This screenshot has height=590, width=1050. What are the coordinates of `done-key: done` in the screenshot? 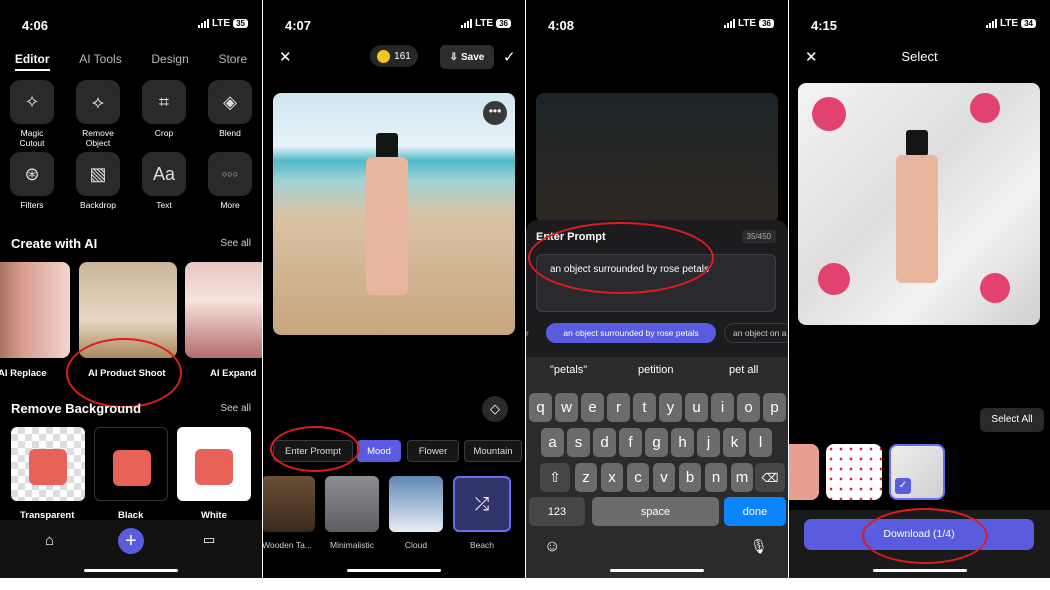 It's located at (755, 511).